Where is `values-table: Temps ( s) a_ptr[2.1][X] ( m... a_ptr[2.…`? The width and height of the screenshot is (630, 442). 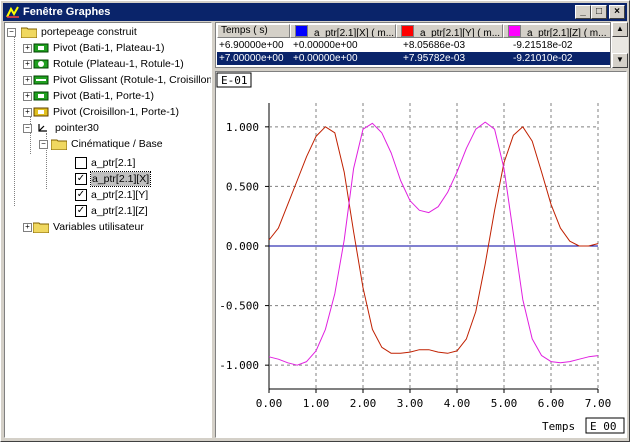
values-table: Temps ( s) a_ptr[2.1][X] ( m... a_ptr[2.… is located at coordinates (413, 45).